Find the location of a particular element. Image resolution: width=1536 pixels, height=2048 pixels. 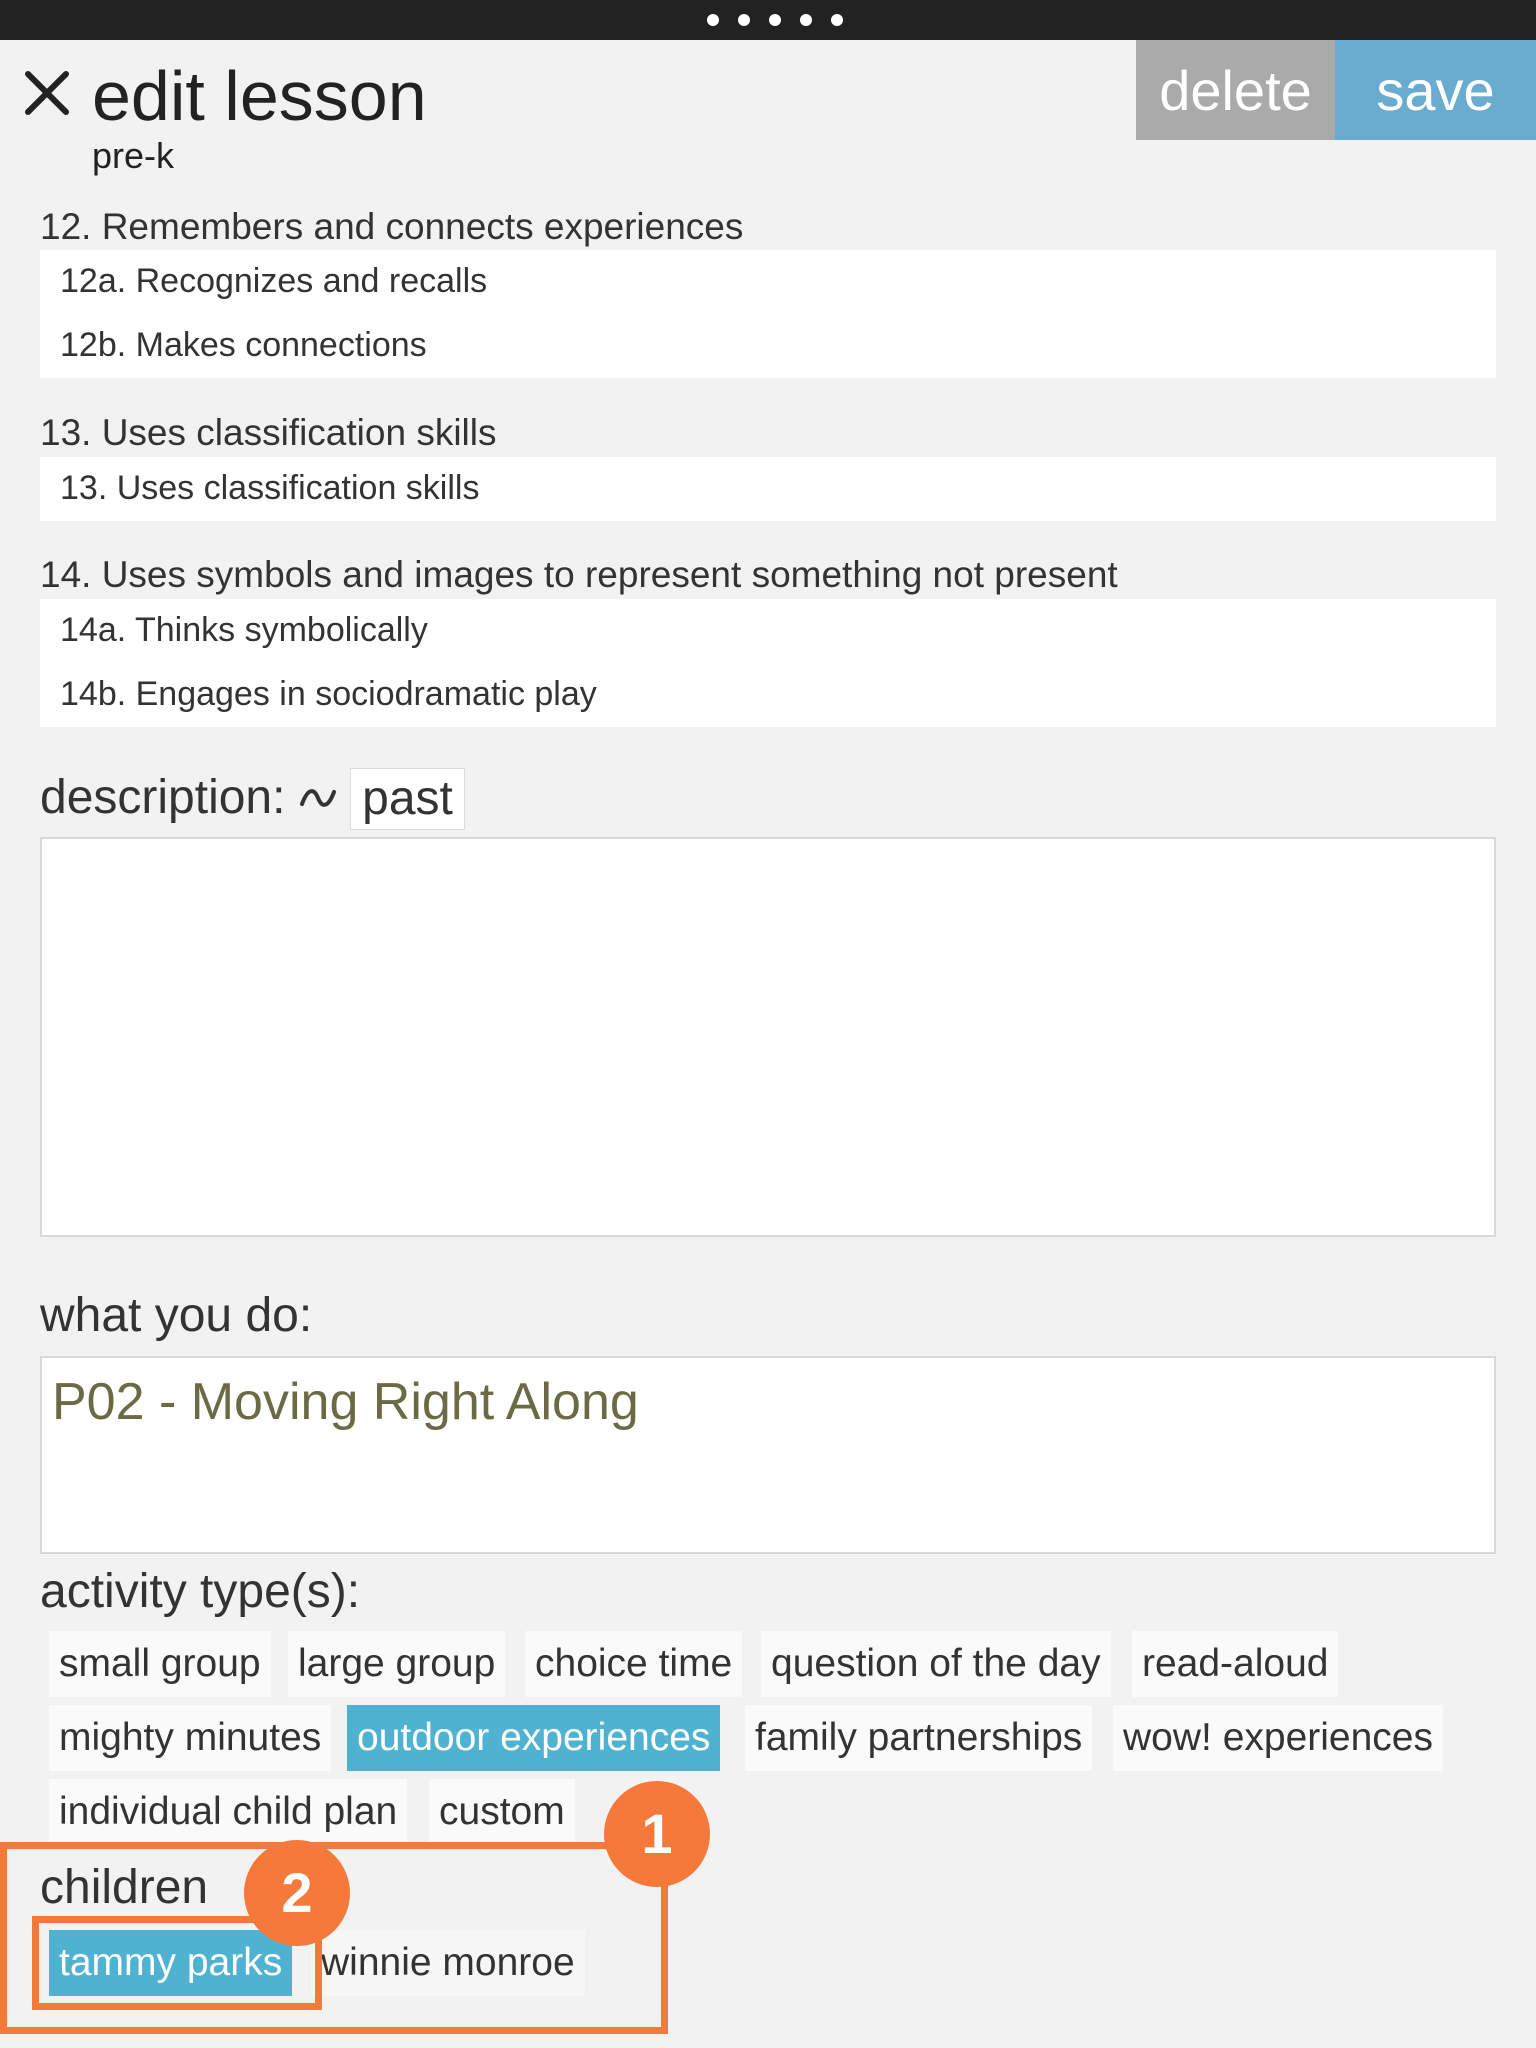

activity-chip-mighty-minutes: mighty minutes is located at coordinates (190, 1738).